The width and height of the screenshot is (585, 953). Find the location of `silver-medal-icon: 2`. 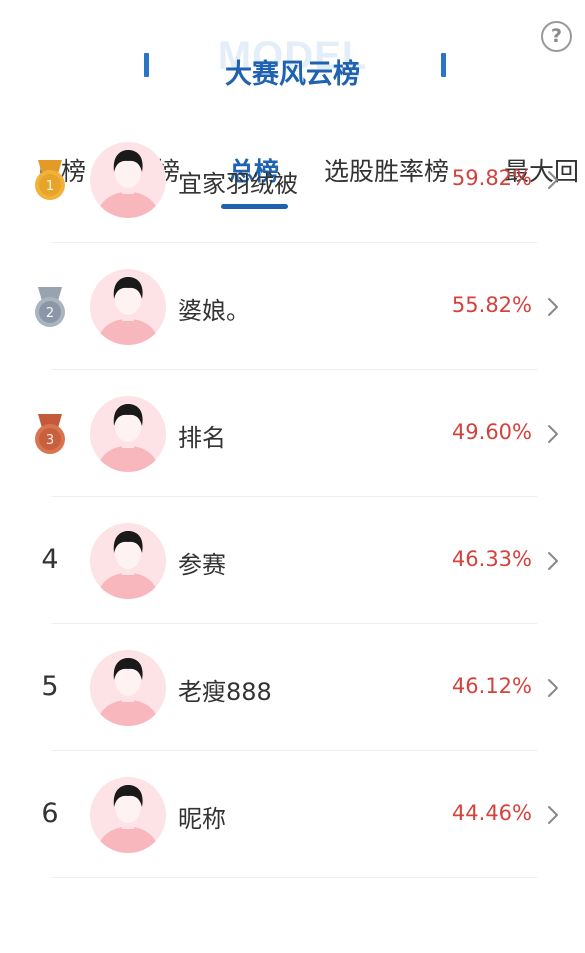

silver-medal-icon: 2 is located at coordinates (50, 307).